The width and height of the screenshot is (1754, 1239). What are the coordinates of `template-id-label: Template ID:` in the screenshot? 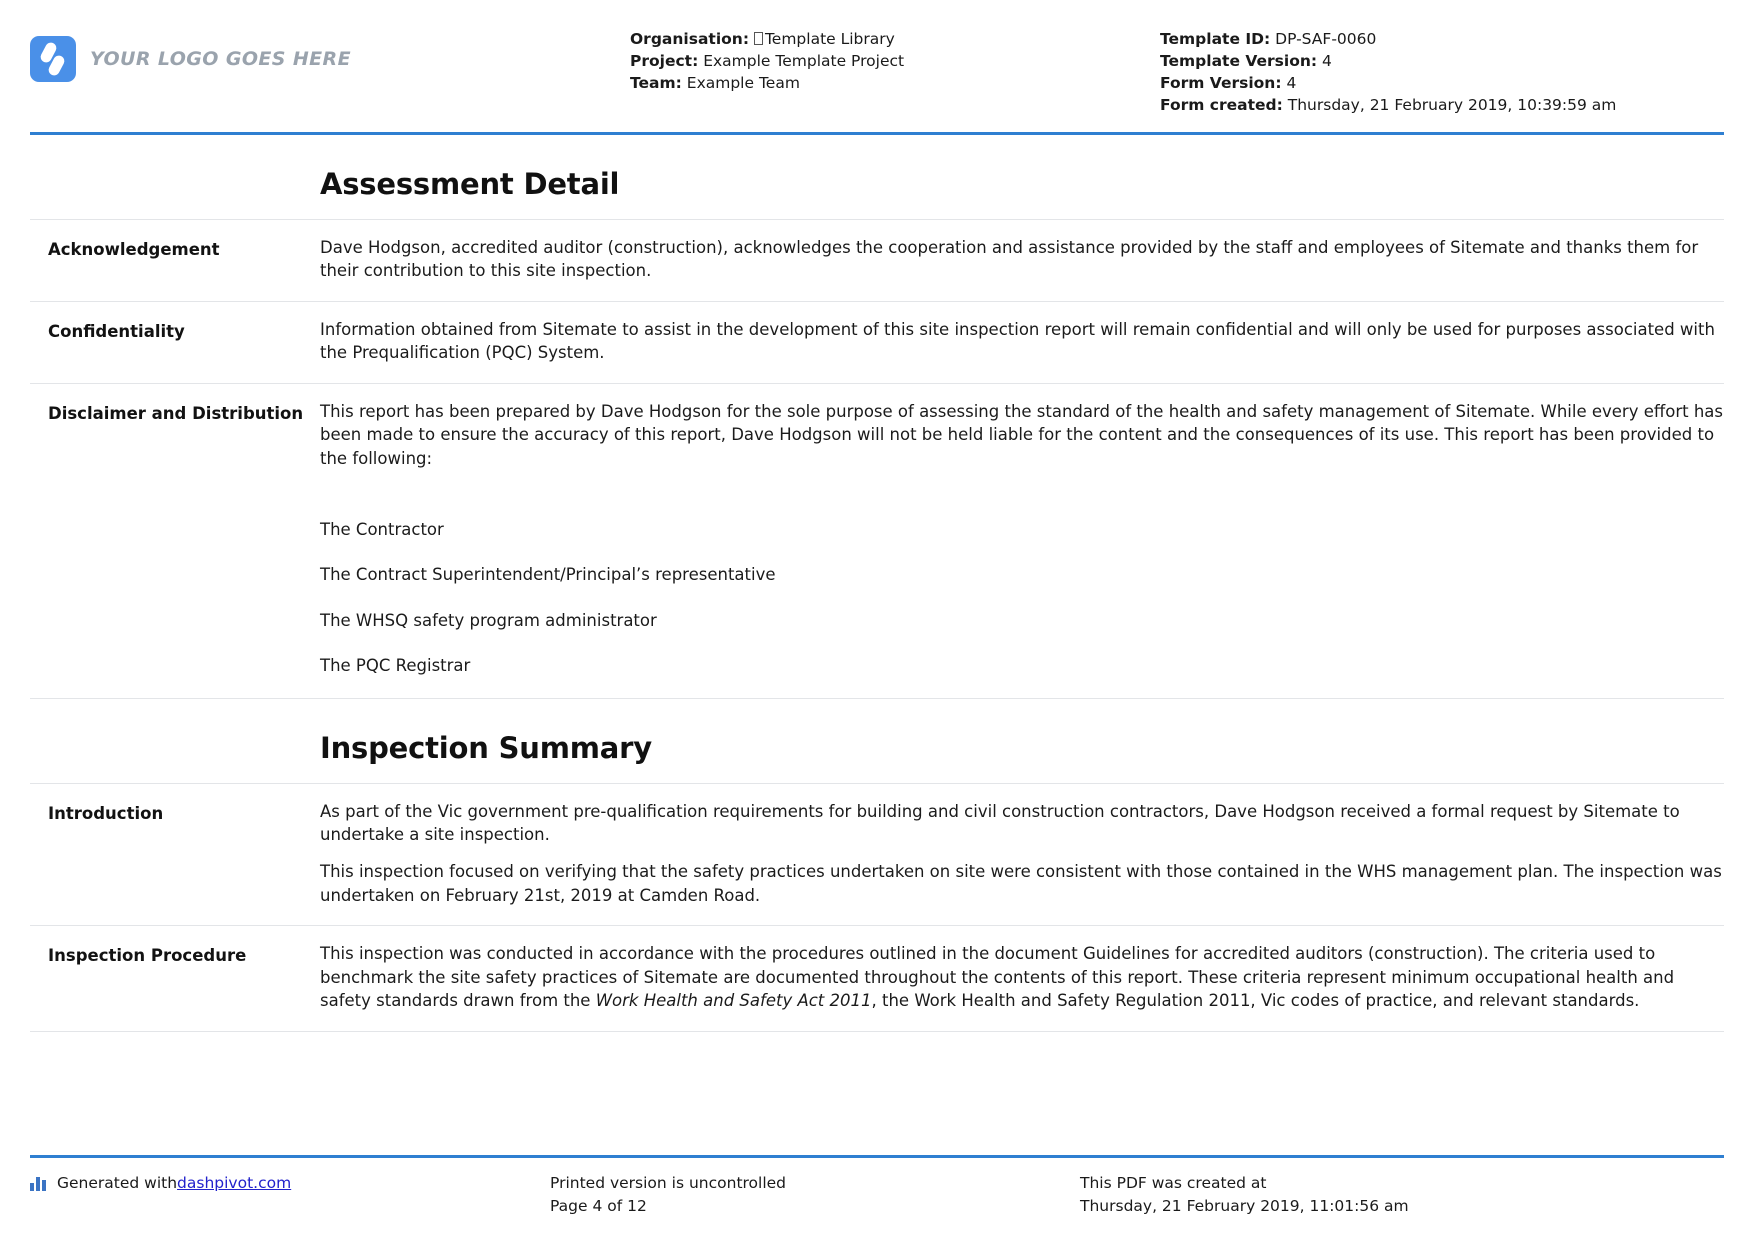 It's located at (1215, 39).